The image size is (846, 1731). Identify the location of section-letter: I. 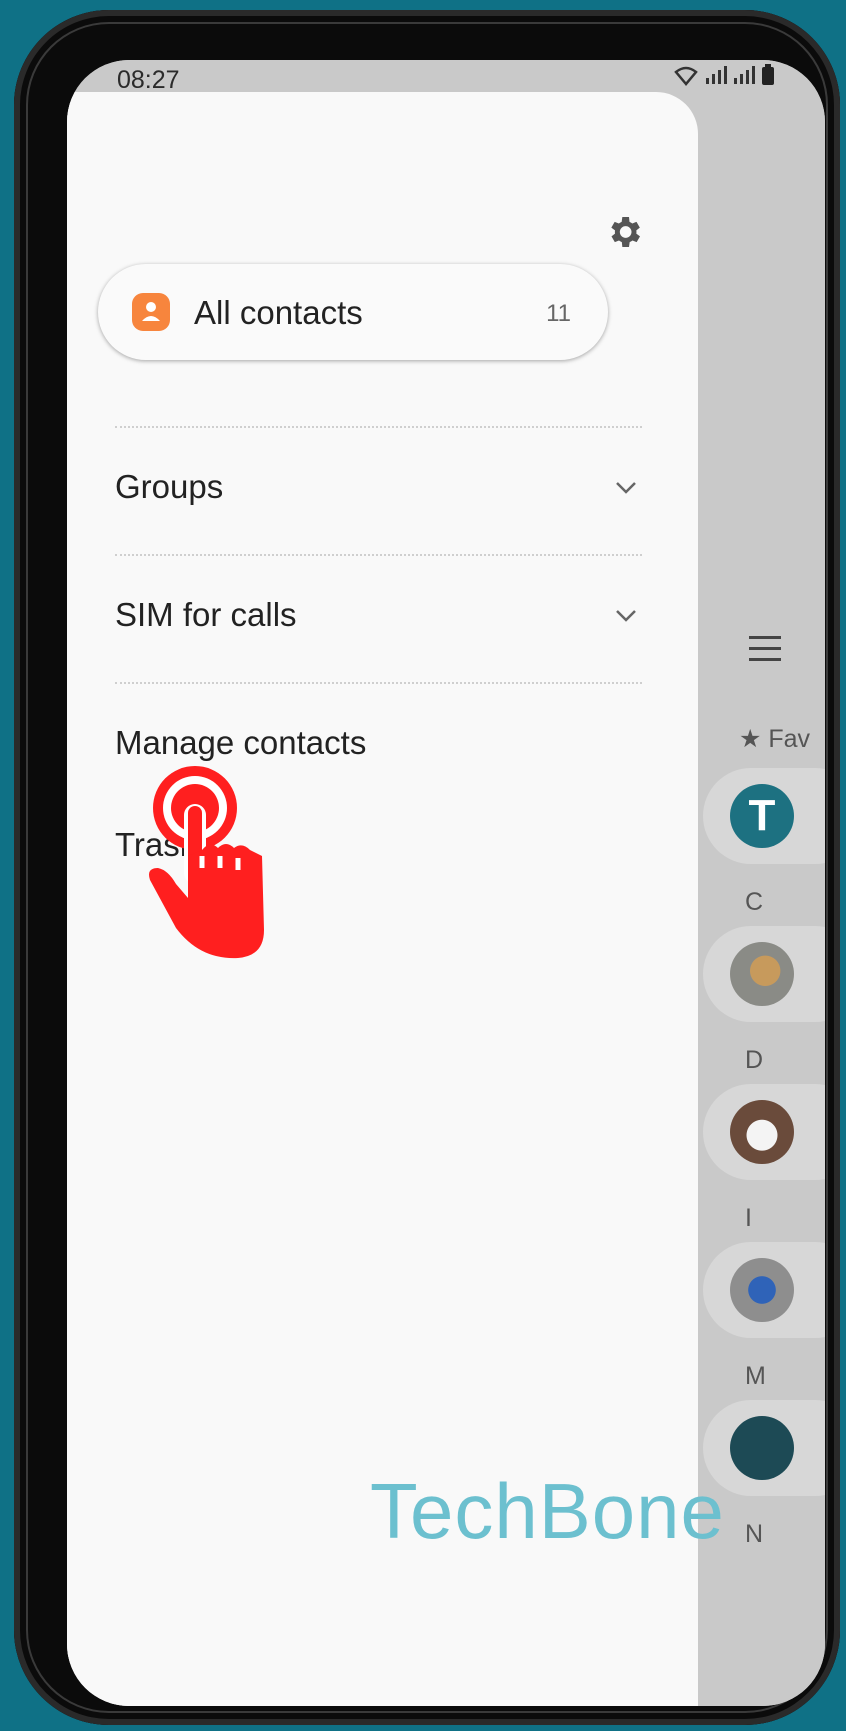
(748, 1218).